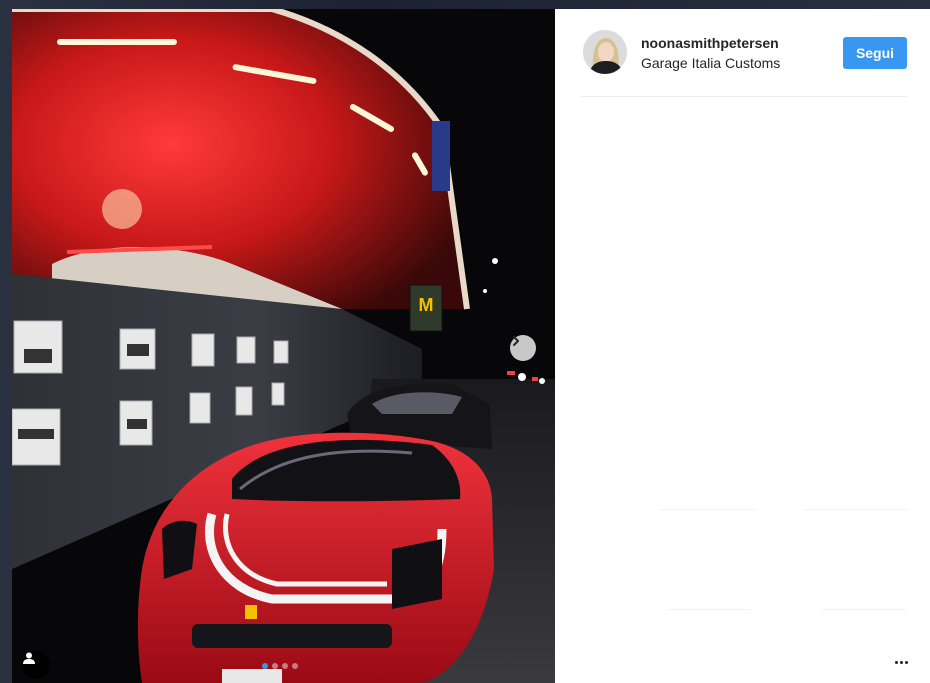 The width and height of the screenshot is (930, 683). I want to click on tagged-users-button, so click(36, 665).